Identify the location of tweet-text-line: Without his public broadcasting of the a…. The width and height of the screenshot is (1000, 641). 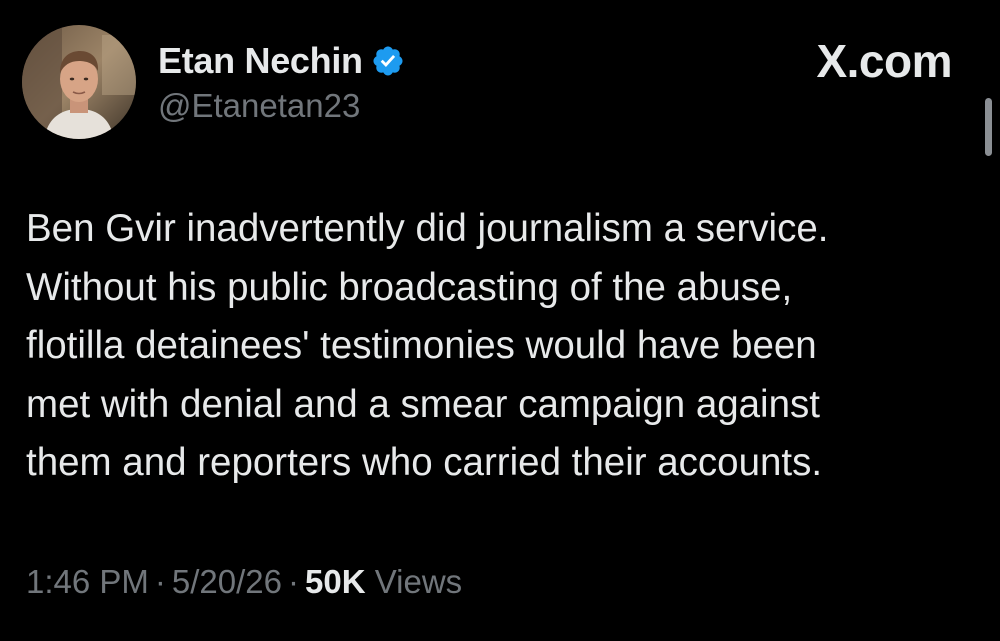
(409, 287).